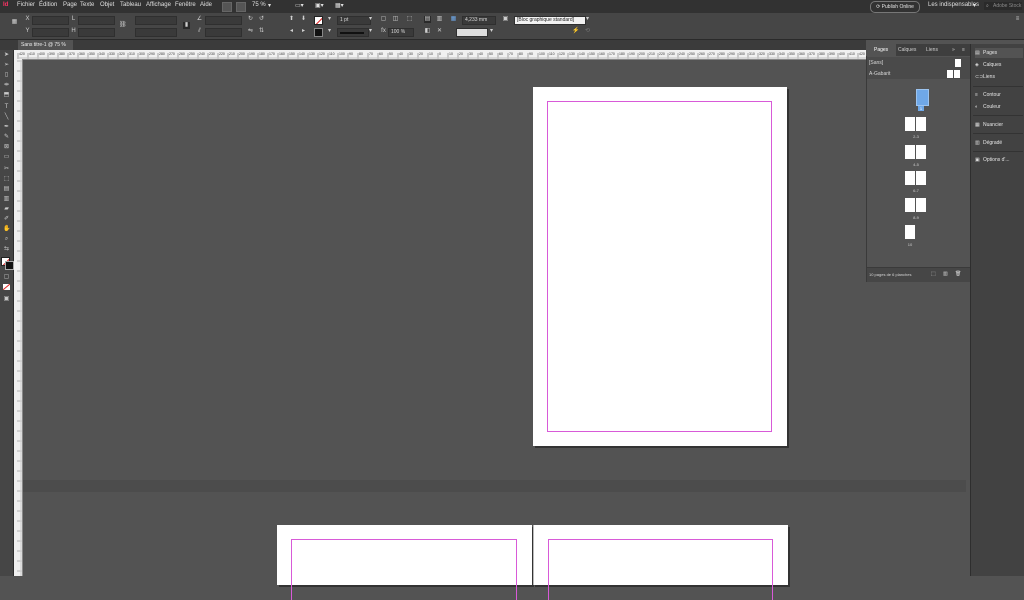 This screenshot has height=600, width=1024. Describe the element at coordinates (6, 107) in the screenshot. I see `type-tool-icon: T` at that location.